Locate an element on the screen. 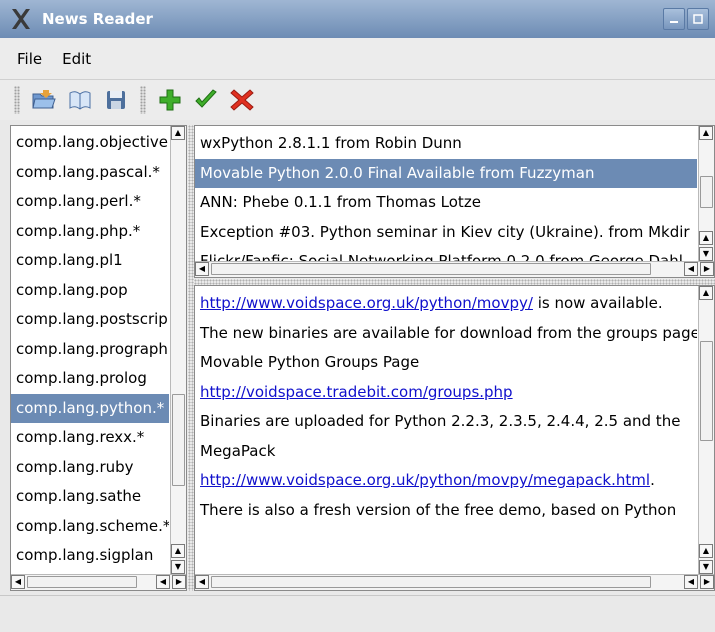 The image size is (715, 632). toolbar-separator is located at coordinates (143, 100).